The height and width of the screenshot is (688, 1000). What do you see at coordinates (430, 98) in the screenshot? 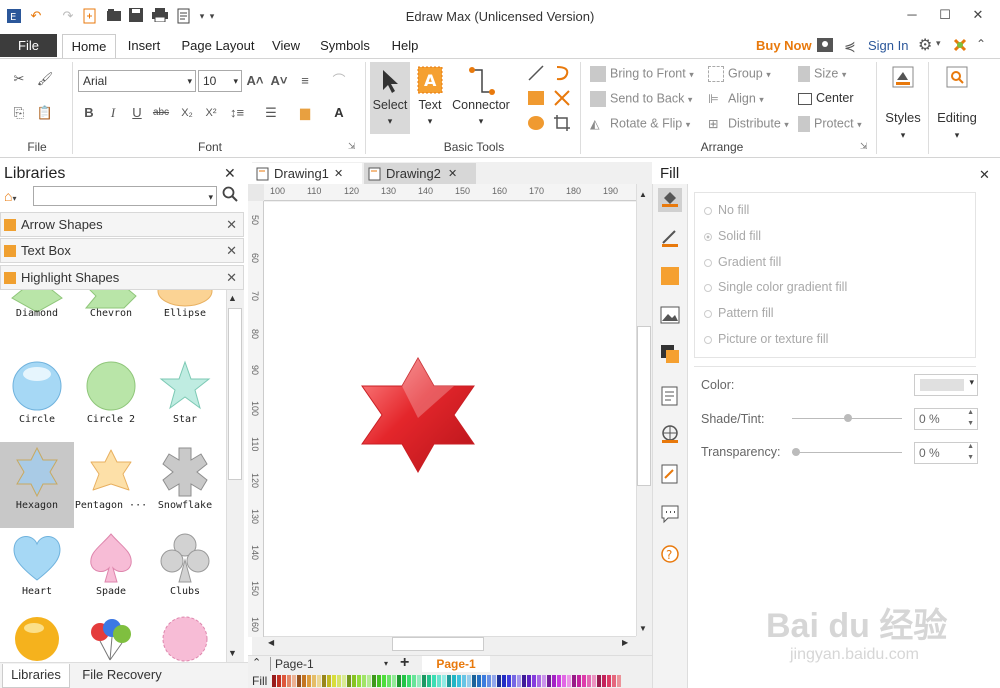
I see `text-tool-button: A Text ▾` at bounding box center [430, 98].